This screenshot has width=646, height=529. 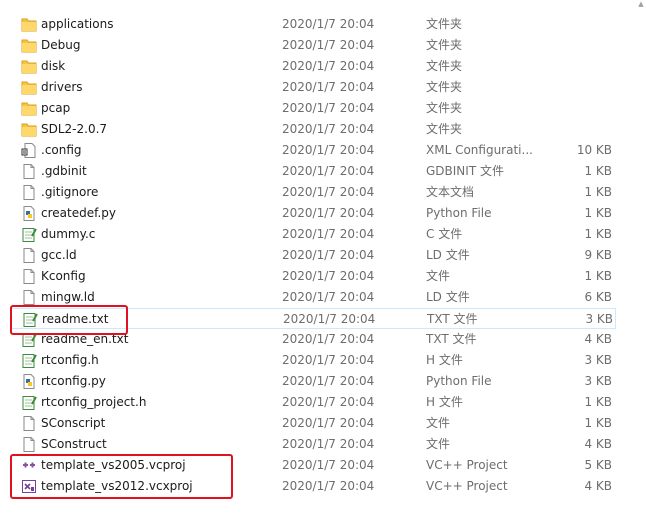 I want to click on file-name: Debug, so click(x=156, y=45).